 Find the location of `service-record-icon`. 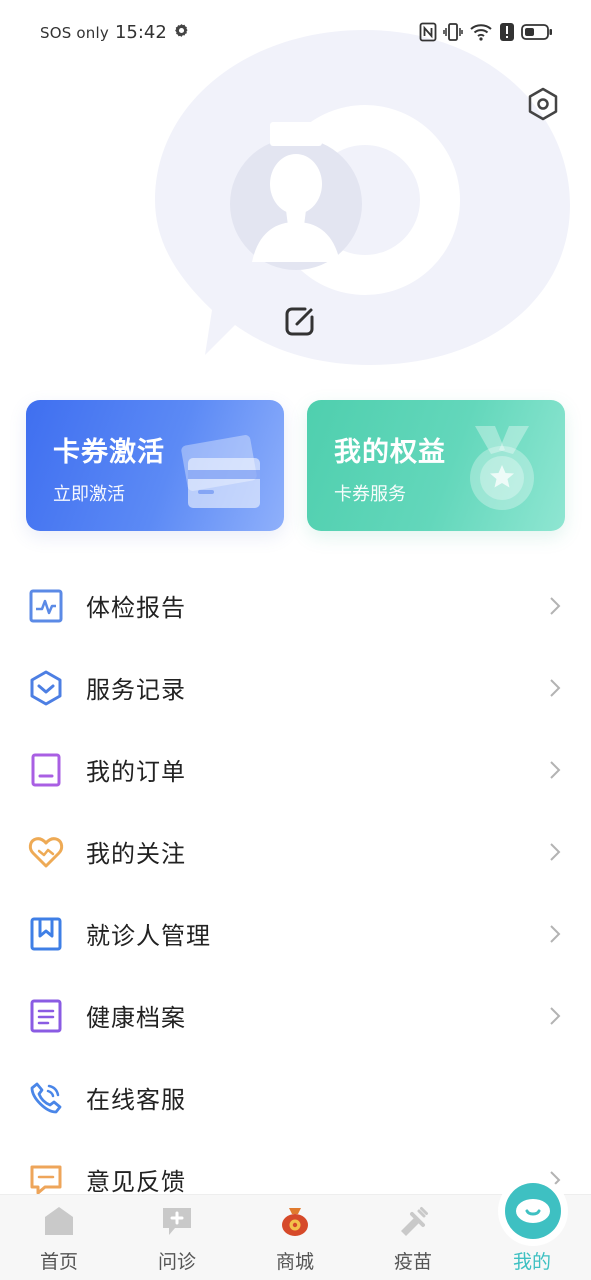

service-record-icon is located at coordinates (46, 688).